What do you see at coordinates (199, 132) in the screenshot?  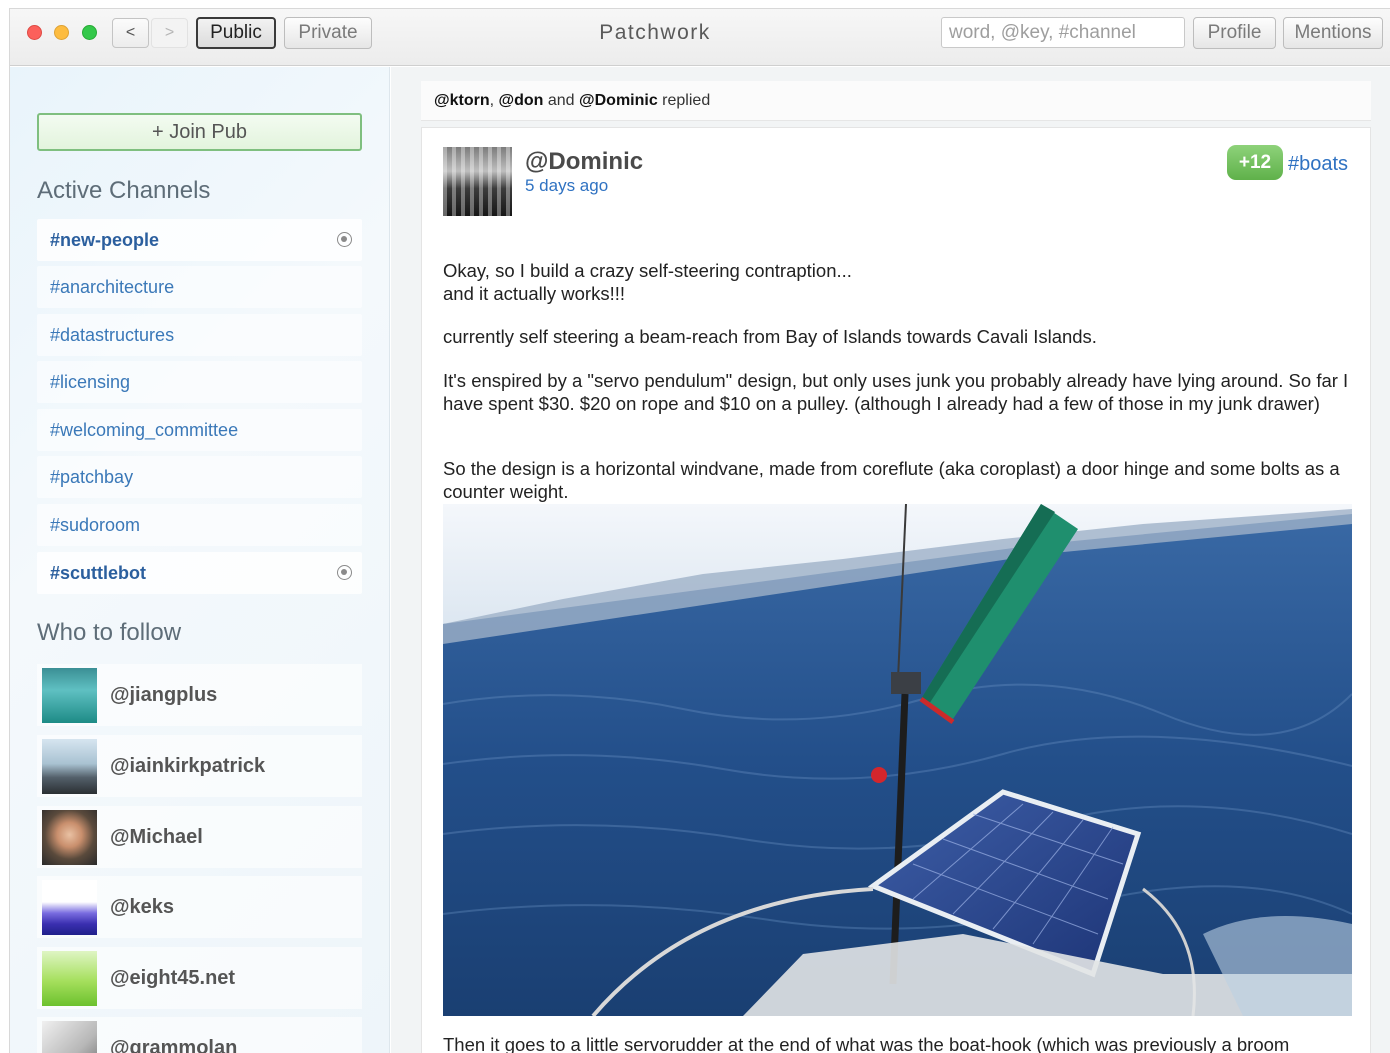 I see `join-pub-button: + Join Pub` at bounding box center [199, 132].